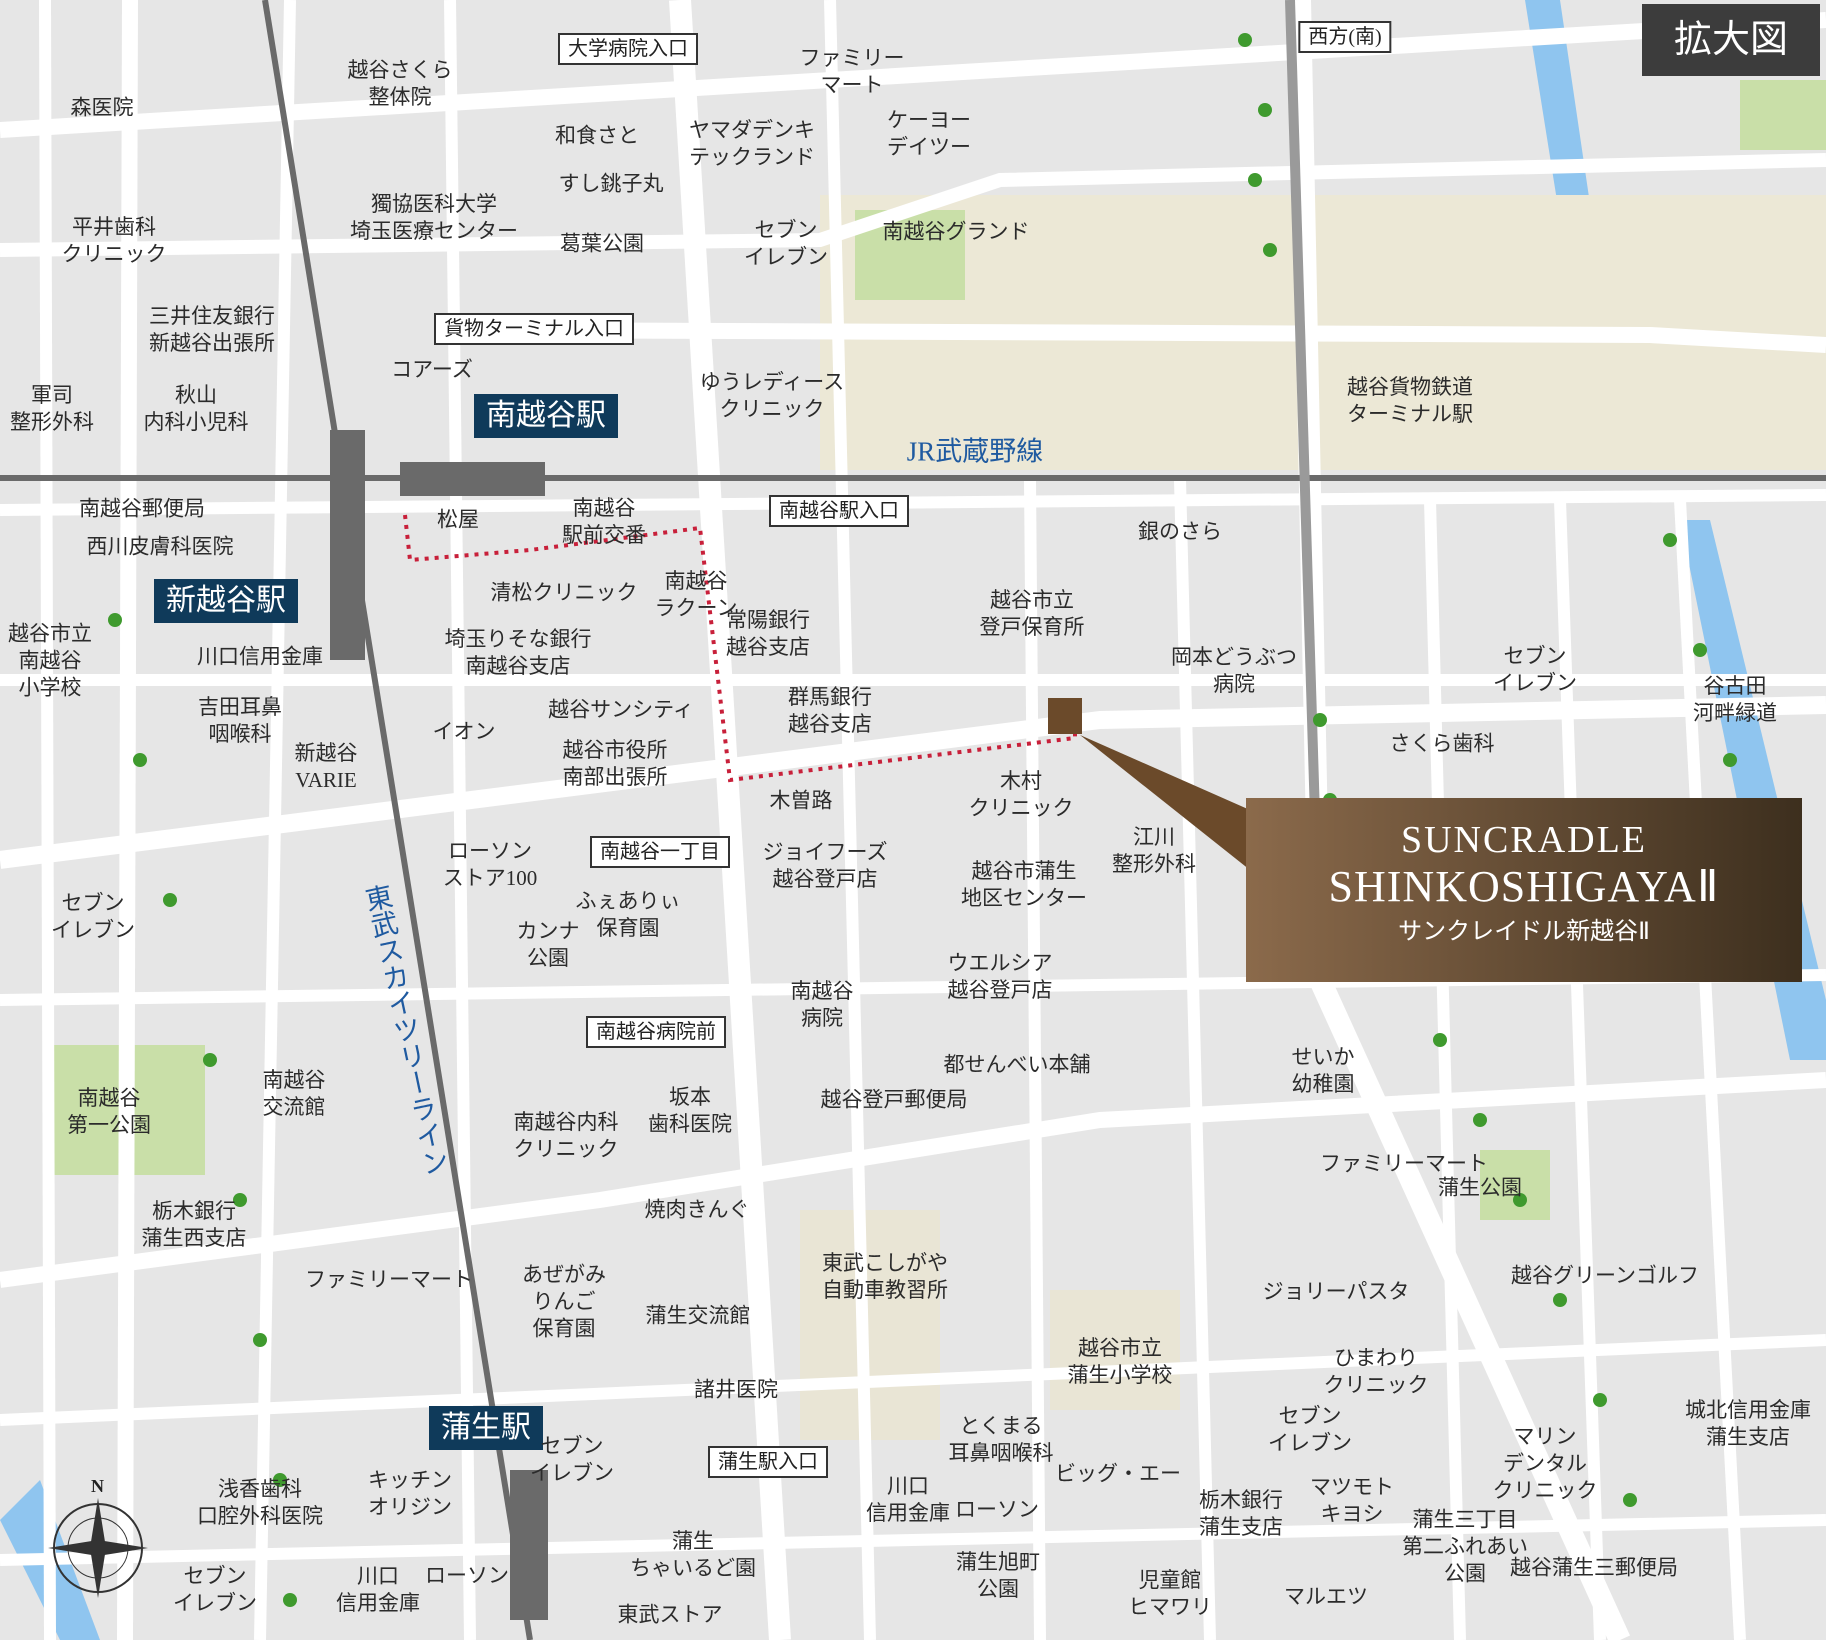 The height and width of the screenshot is (1640, 1826). I want to click on place-label: 蒲生旭町 公園, so click(998, 1575).